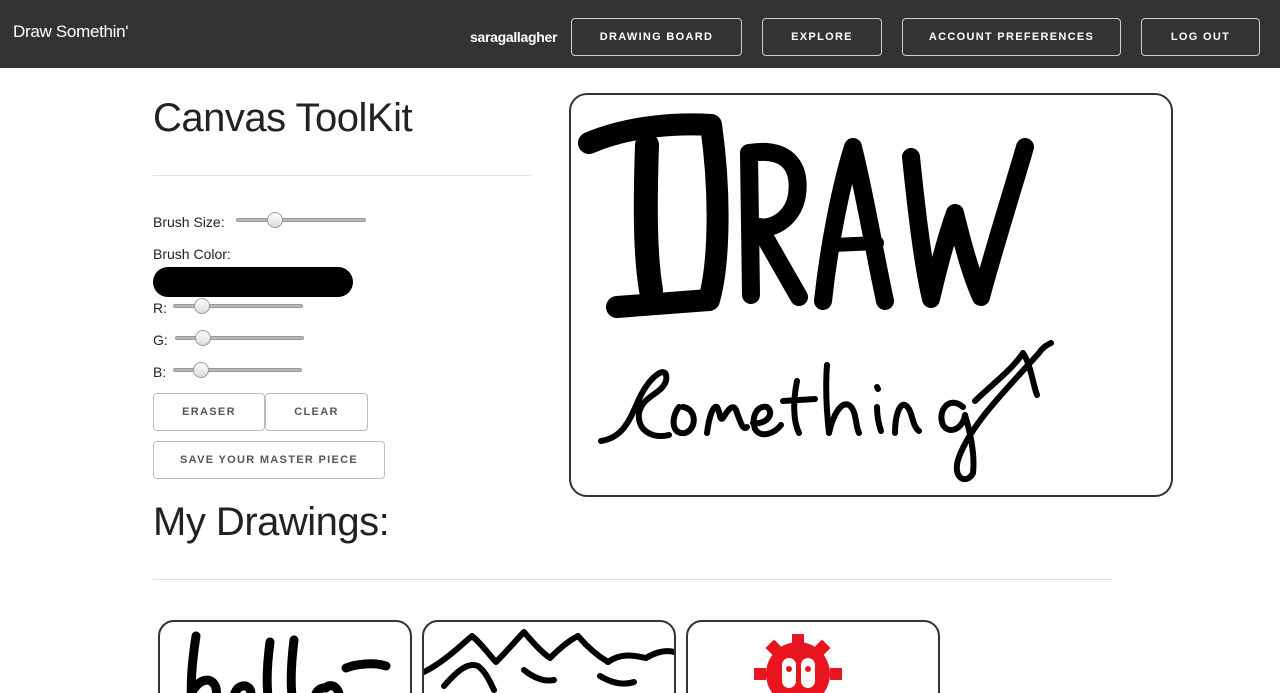  I want to click on blue-channel-label: B:, so click(160, 372).